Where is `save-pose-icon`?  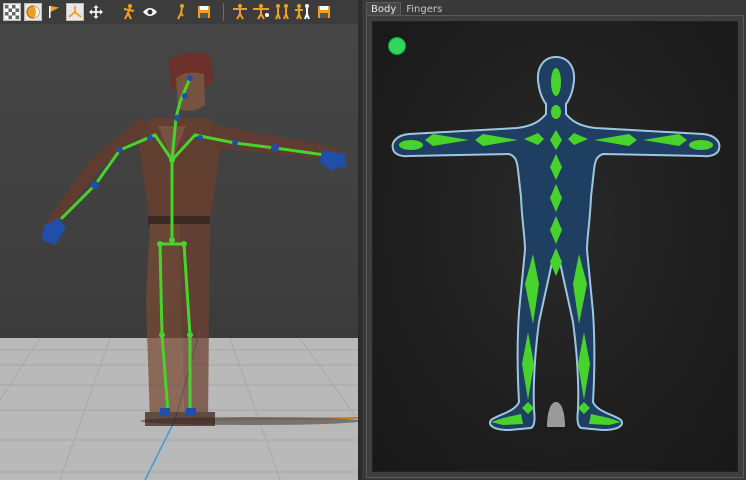 save-pose-icon is located at coordinates (324, 12).